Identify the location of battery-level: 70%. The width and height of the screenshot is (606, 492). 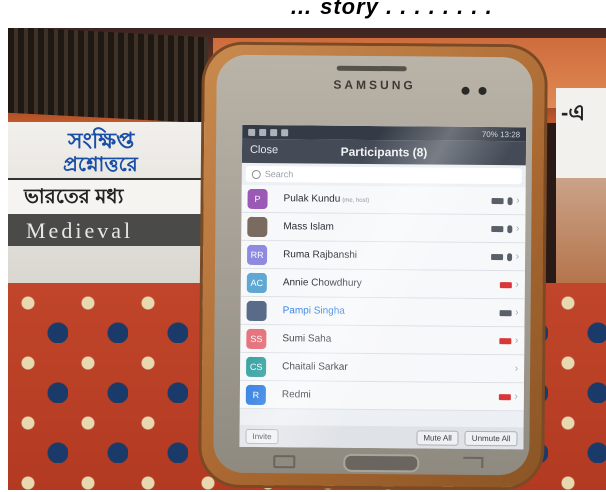
(489, 134).